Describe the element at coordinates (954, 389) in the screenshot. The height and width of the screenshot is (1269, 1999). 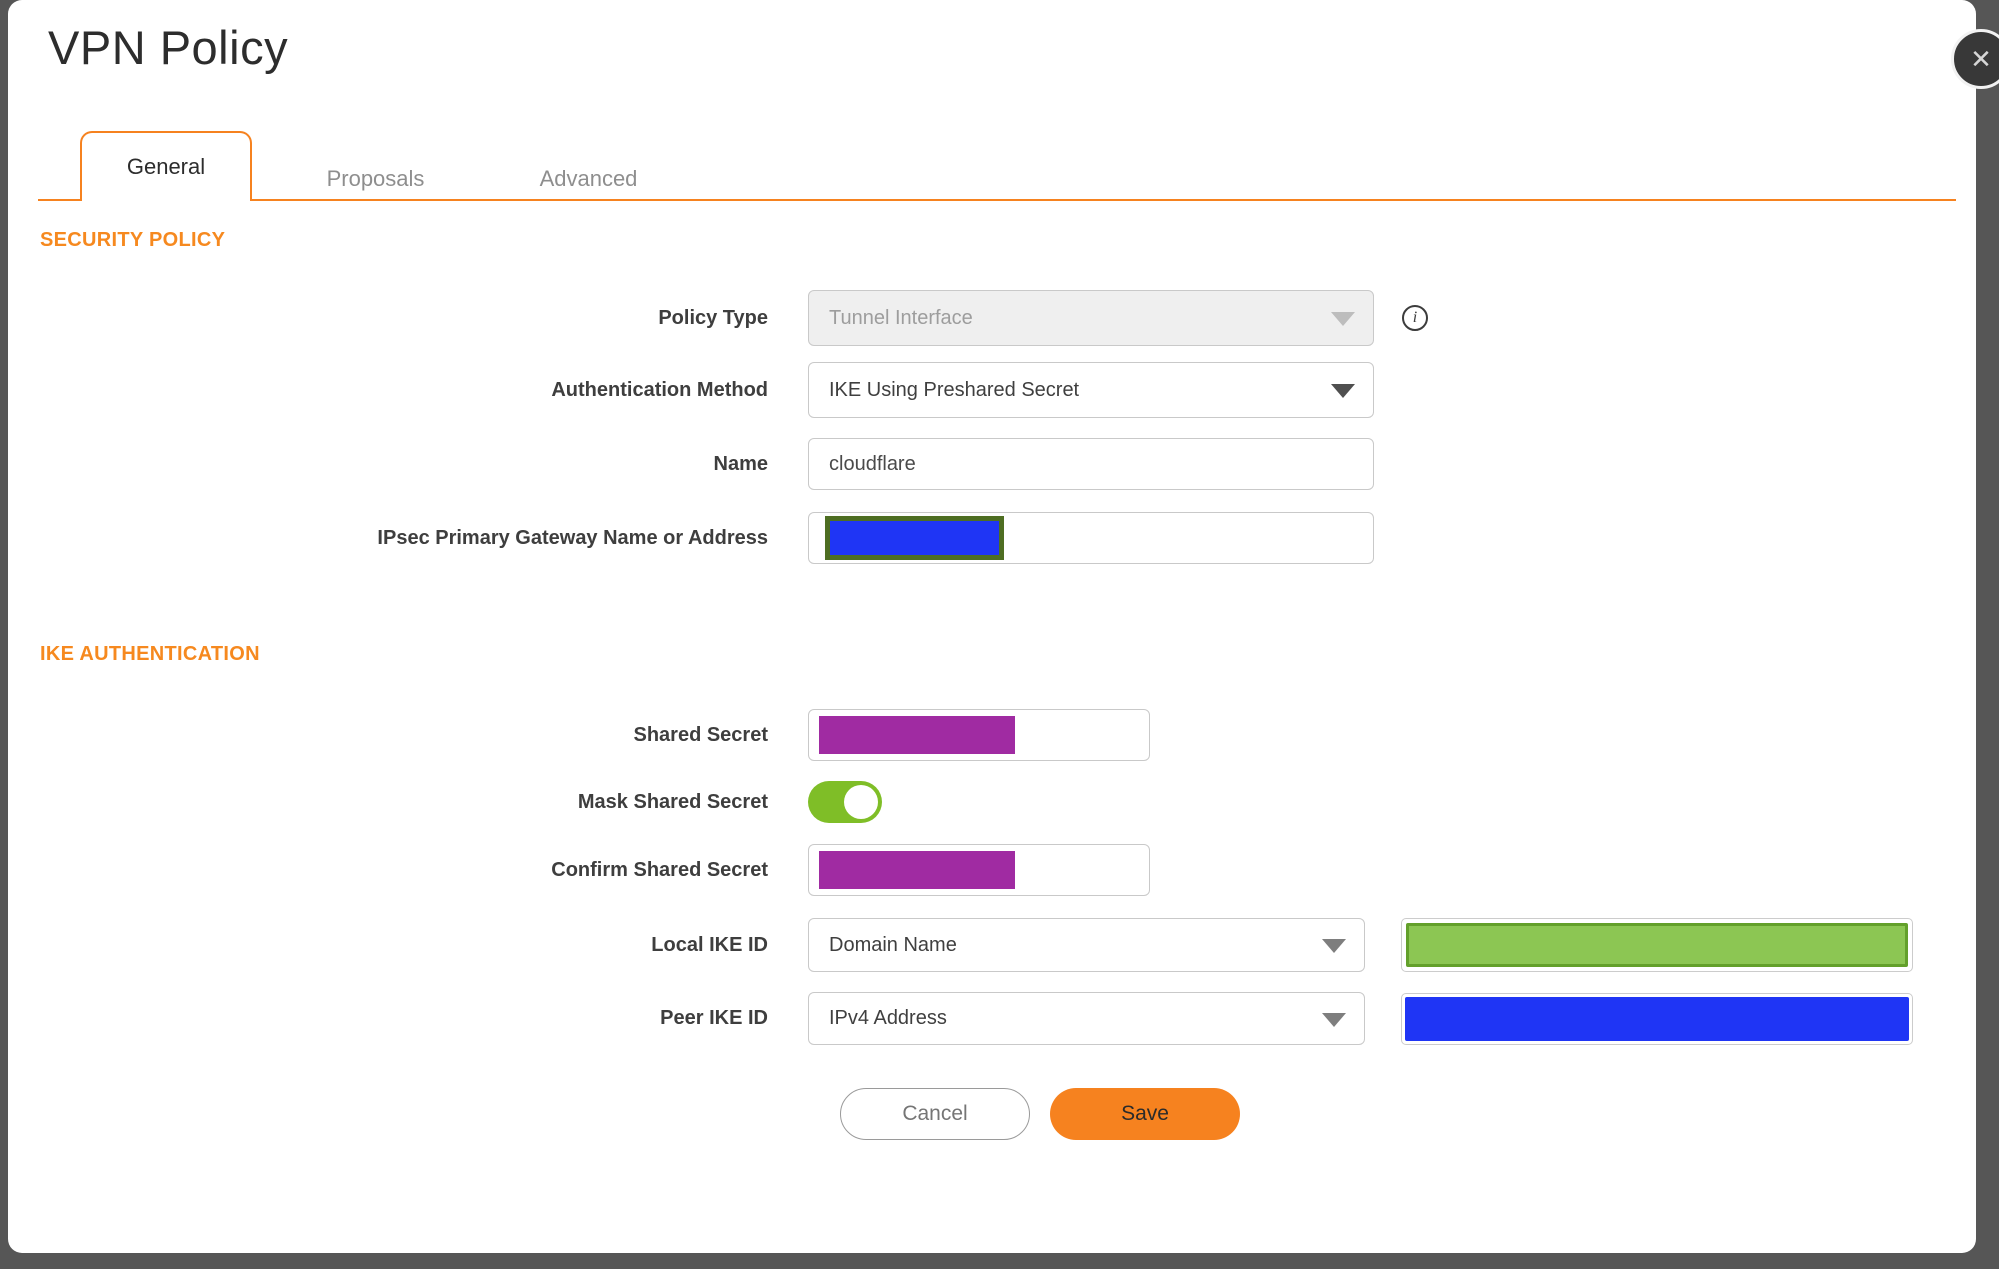
I see `auth-method-value: IKE Using Preshared Secret` at that location.